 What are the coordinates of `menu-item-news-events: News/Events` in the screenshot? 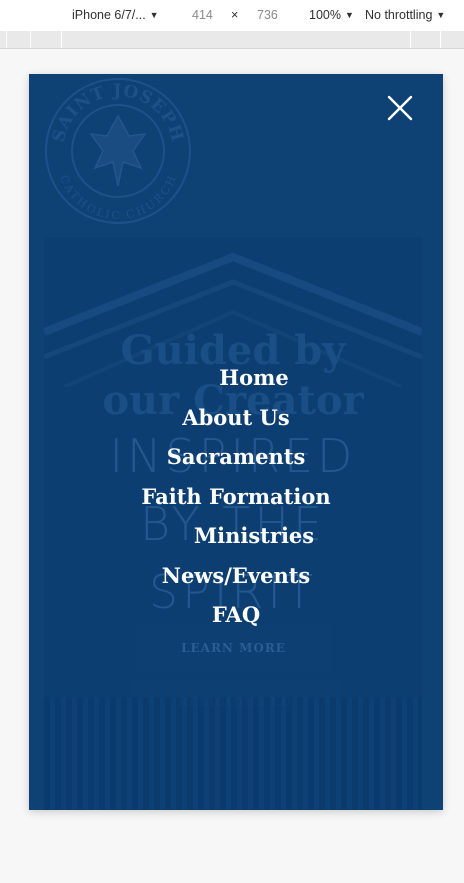 It's located at (236, 576).